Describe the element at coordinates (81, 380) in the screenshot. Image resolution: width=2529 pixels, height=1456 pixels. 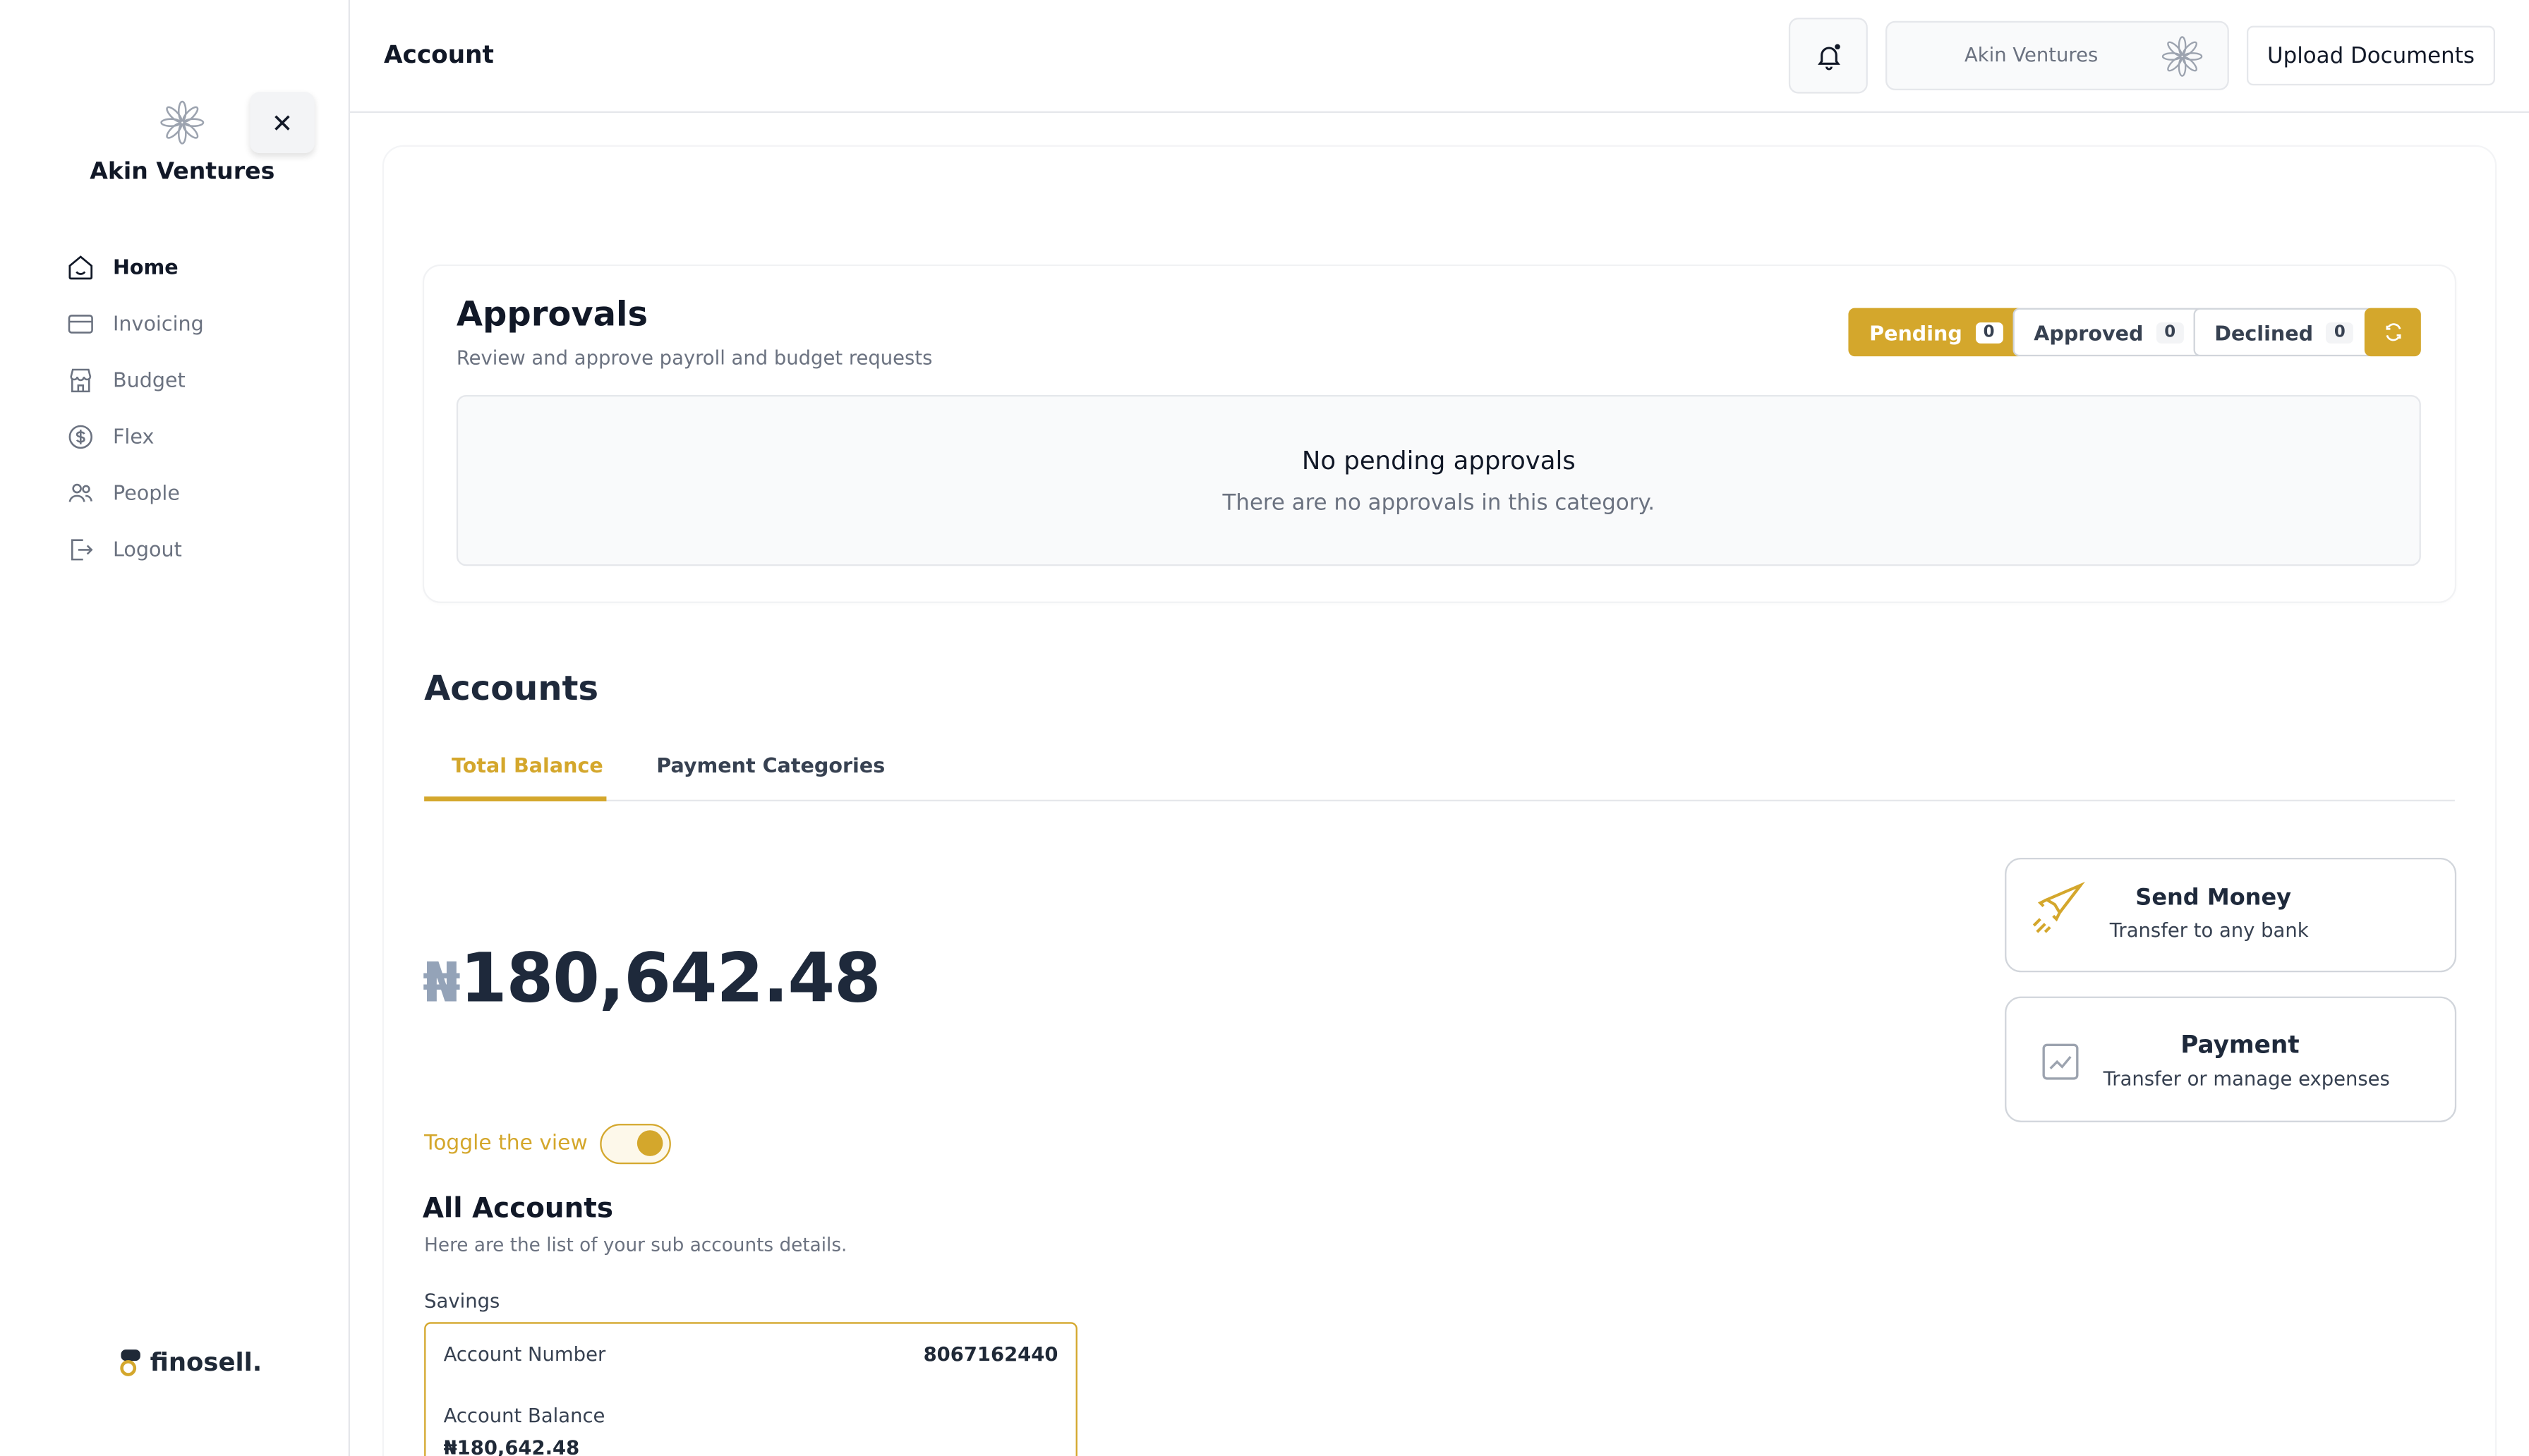
I see `storefront-icon` at that location.